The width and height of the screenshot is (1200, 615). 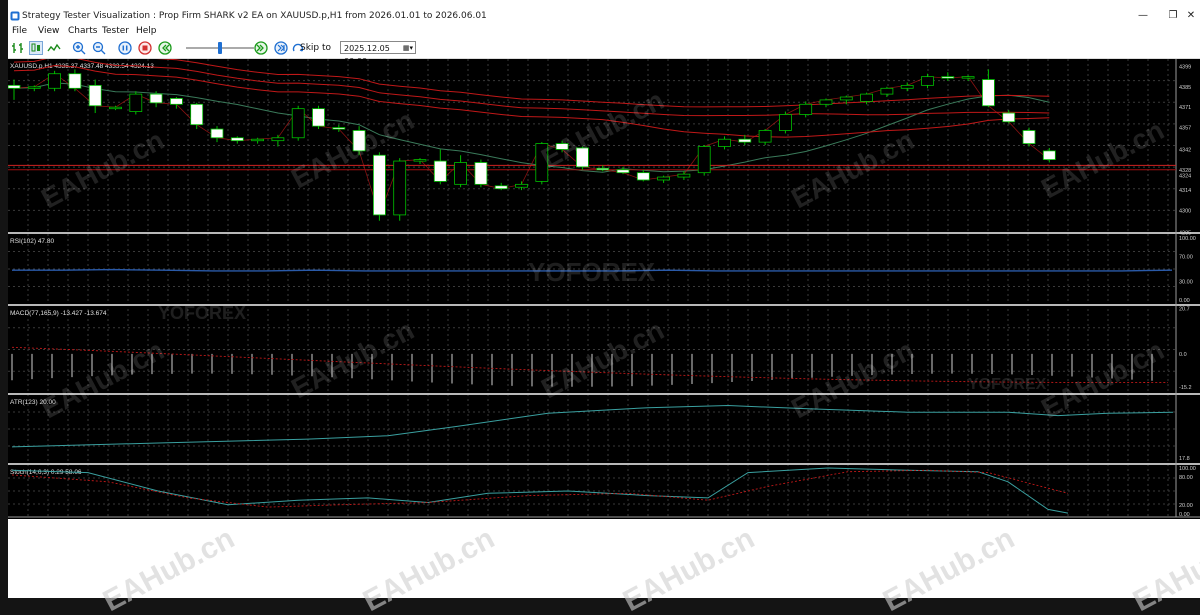 I want to click on rsi-tick-label: 0.00, so click(x=1184, y=301).